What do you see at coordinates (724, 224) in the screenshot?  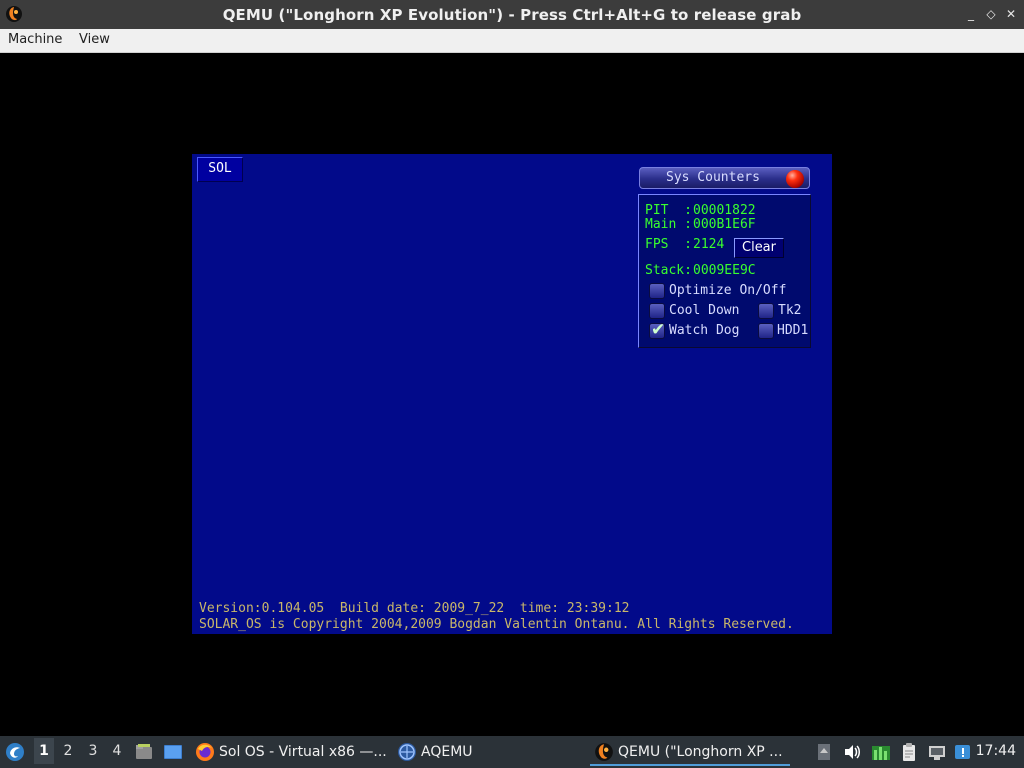 I see `main-value: 000B1E6F` at bounding box center [724, 224].